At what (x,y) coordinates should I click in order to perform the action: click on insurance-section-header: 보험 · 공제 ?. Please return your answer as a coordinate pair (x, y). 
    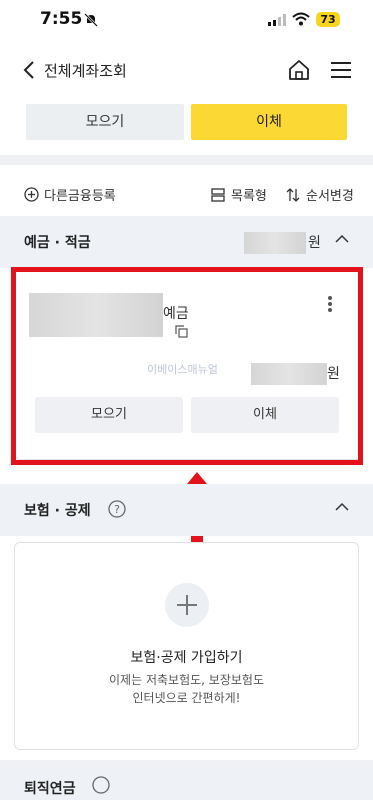
    Looking at the image, I should click on (186, 510).